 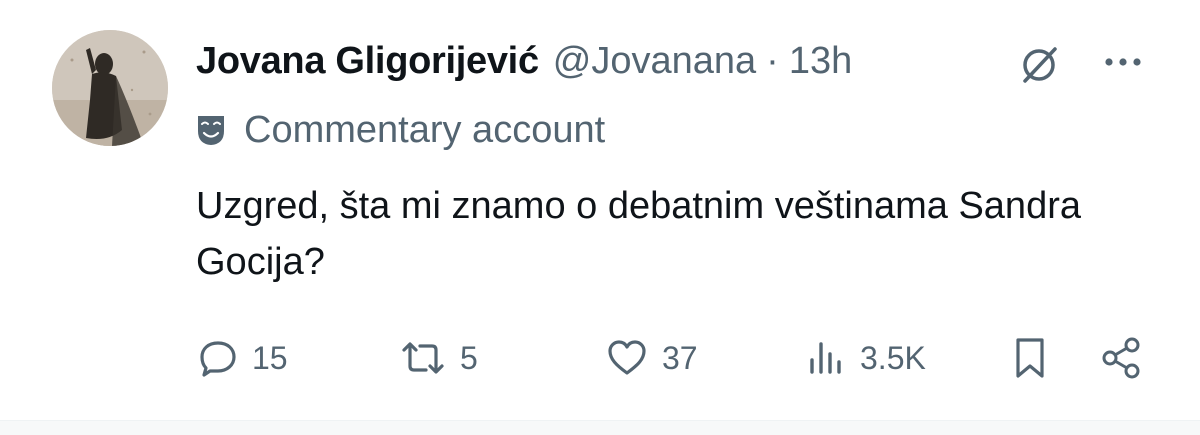 I want to click on more-options-button, so click(x=1123, y=62).